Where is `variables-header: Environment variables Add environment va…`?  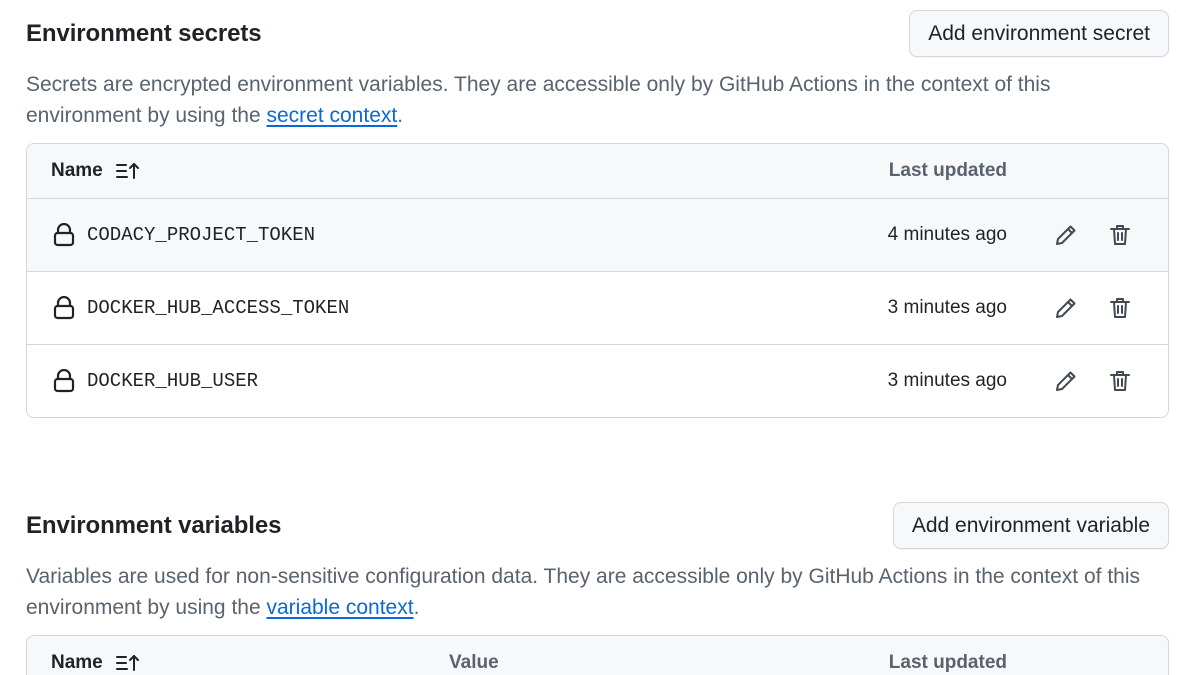 variables-header: Environment variables Add environment va… is located at coordinates (597, 525).